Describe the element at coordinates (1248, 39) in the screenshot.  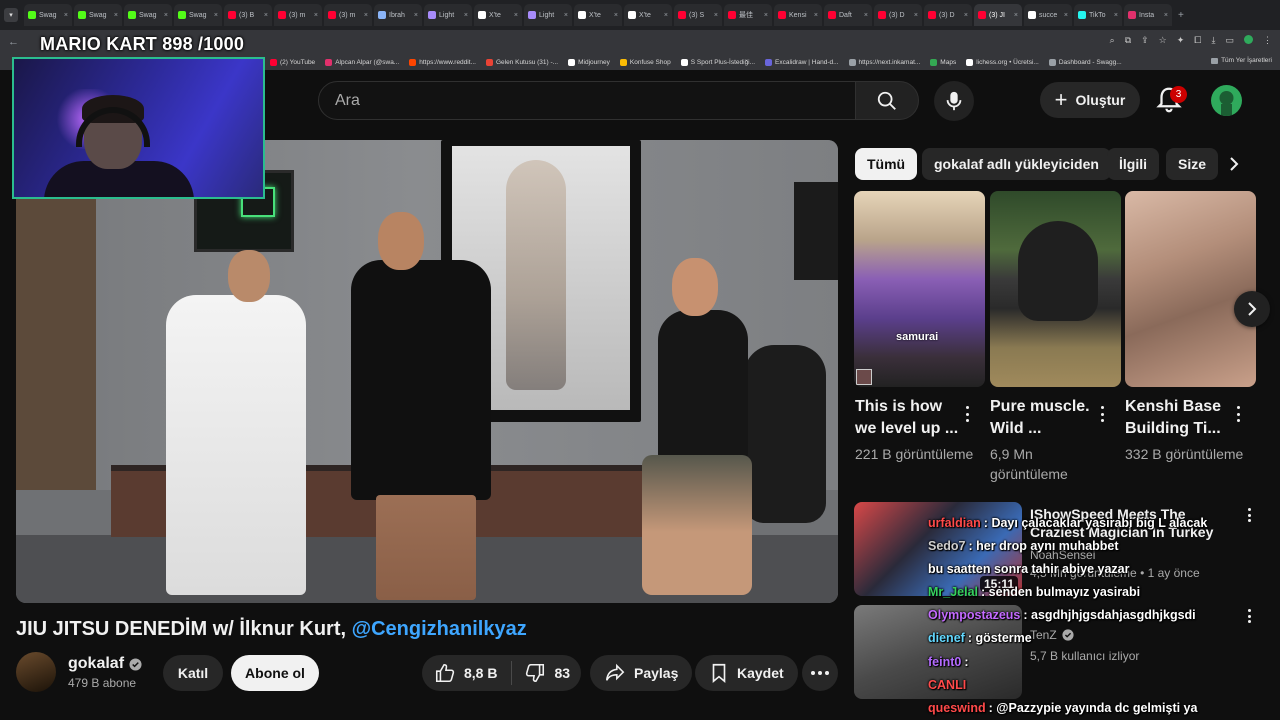
I see `profile-icon` at that location.